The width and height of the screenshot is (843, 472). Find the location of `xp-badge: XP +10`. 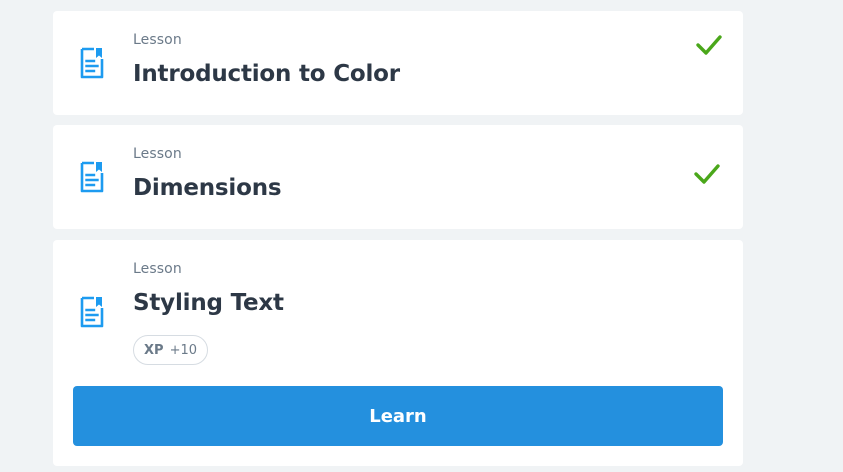

xp-badge: XP +10 is located at coordinates (170, 350).